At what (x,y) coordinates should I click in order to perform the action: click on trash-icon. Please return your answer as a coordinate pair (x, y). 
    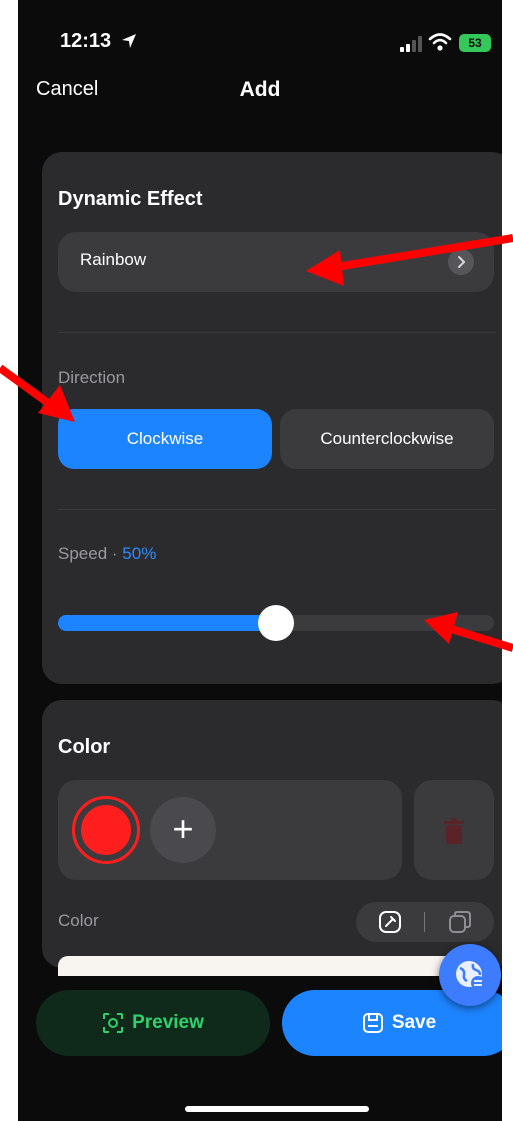
    Looking at the image, I should click on (454, 831).